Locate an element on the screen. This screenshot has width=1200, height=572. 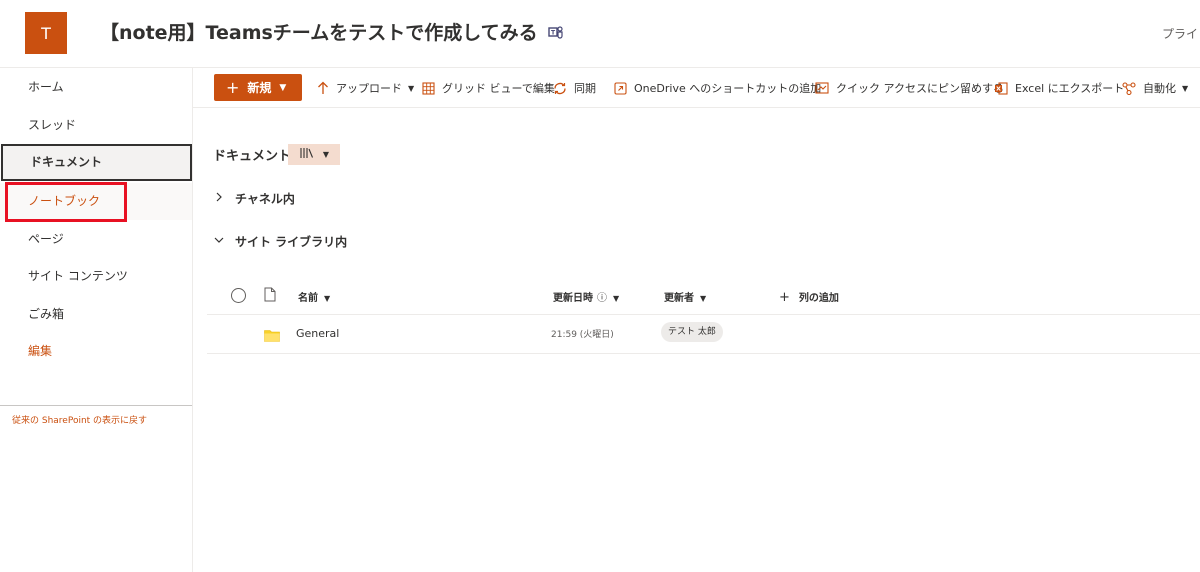
pin-quick-access-button: クイック アクセスにピン留めする is located at coordinates (909, 88).